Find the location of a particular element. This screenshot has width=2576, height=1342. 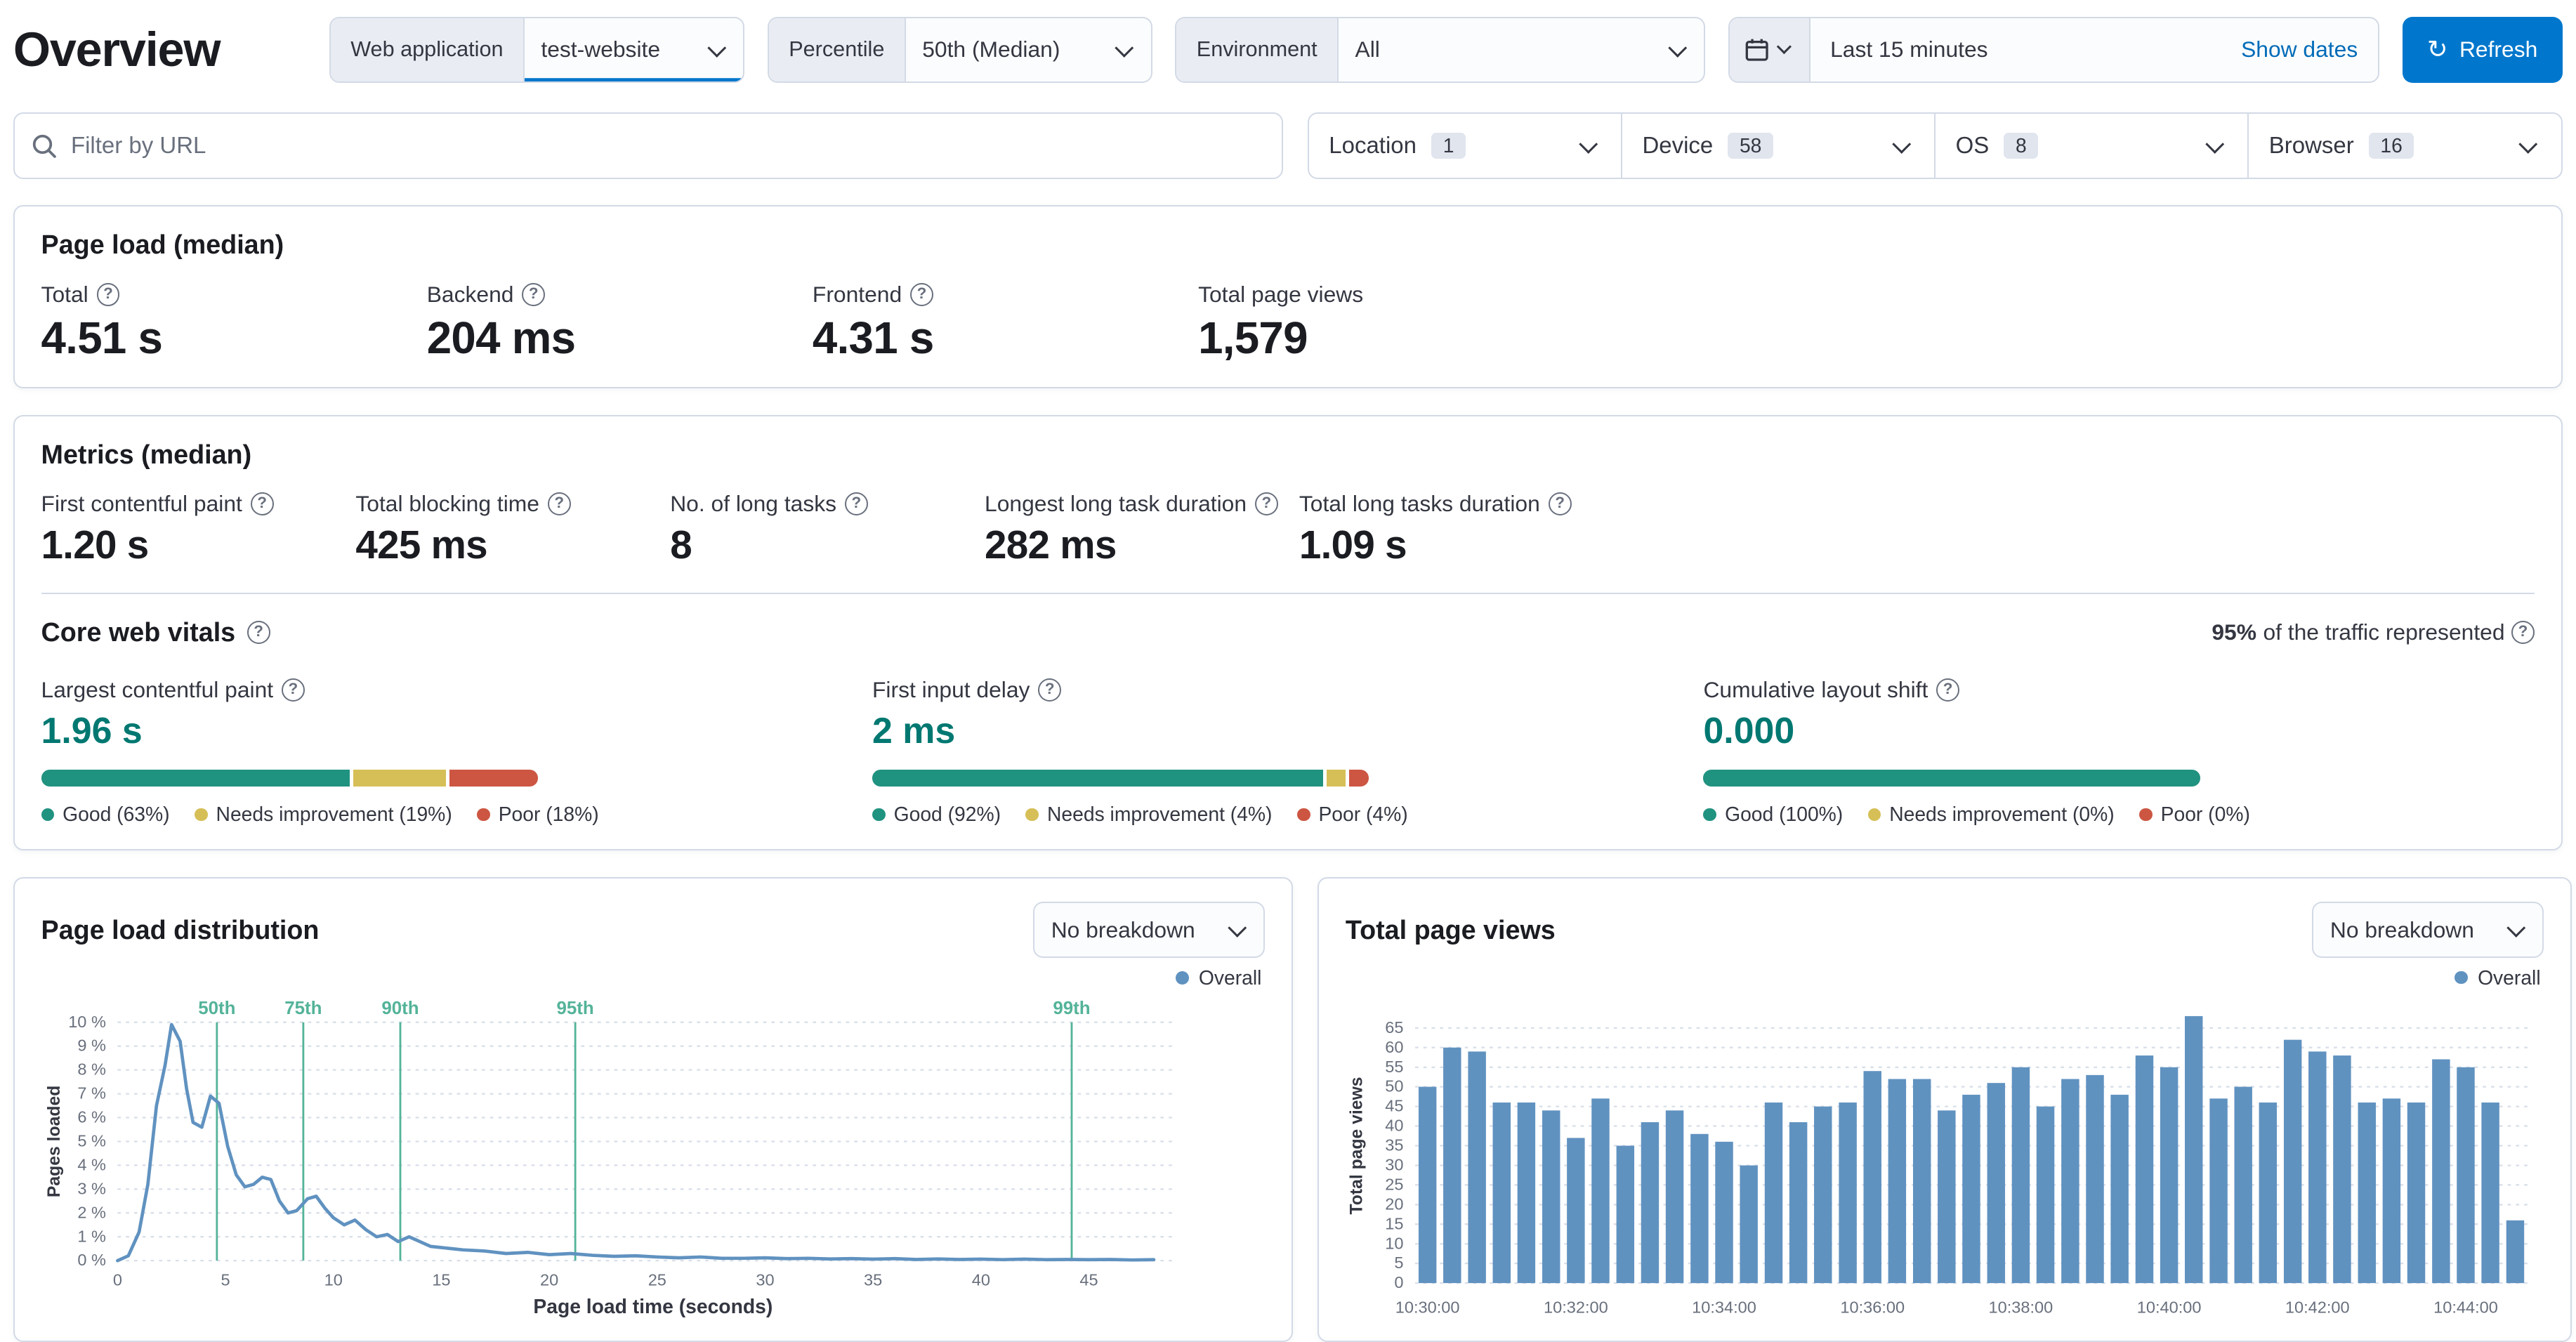

legend-poor: Poor (4%) is located at coordinates (1352, 814).